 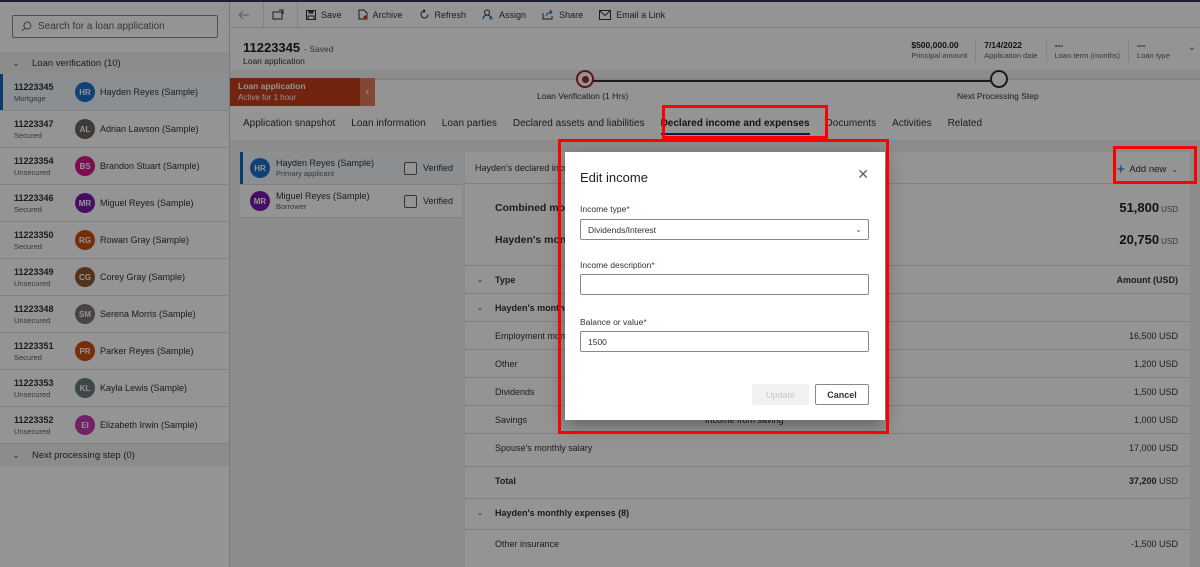 What do you see at coordinates (858, 229) in the screenshot?
I see `chevron-down-icon: ⌄` at bounding box center [858, 229].